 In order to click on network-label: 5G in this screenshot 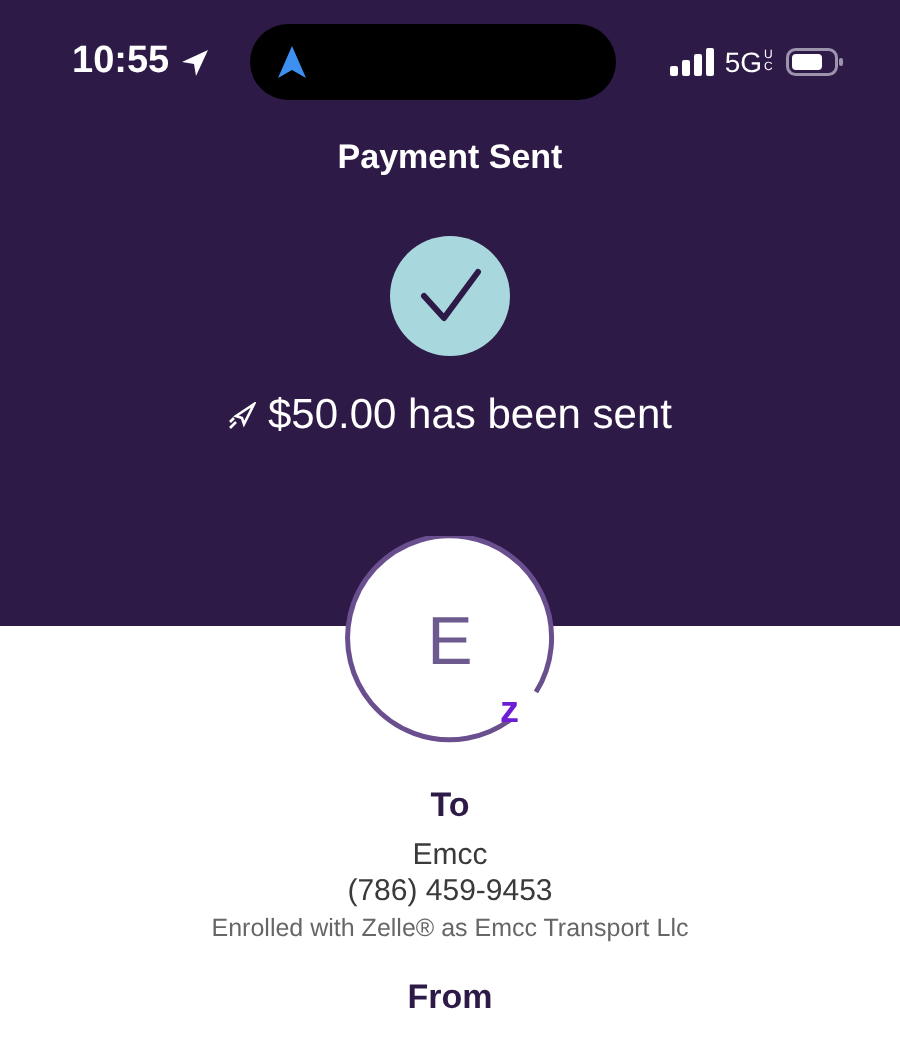, I will do `click(743, 62)`.